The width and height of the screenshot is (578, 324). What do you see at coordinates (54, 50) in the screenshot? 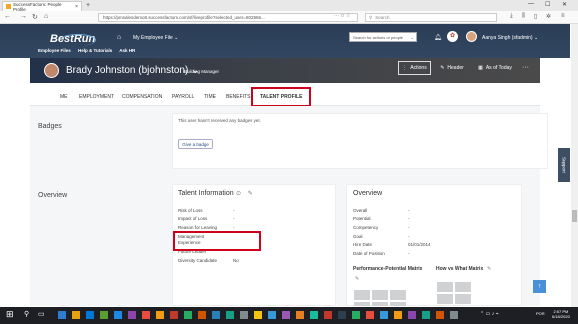
I see `employee-files-link: Employee Files` at bounding box center [54, 50].